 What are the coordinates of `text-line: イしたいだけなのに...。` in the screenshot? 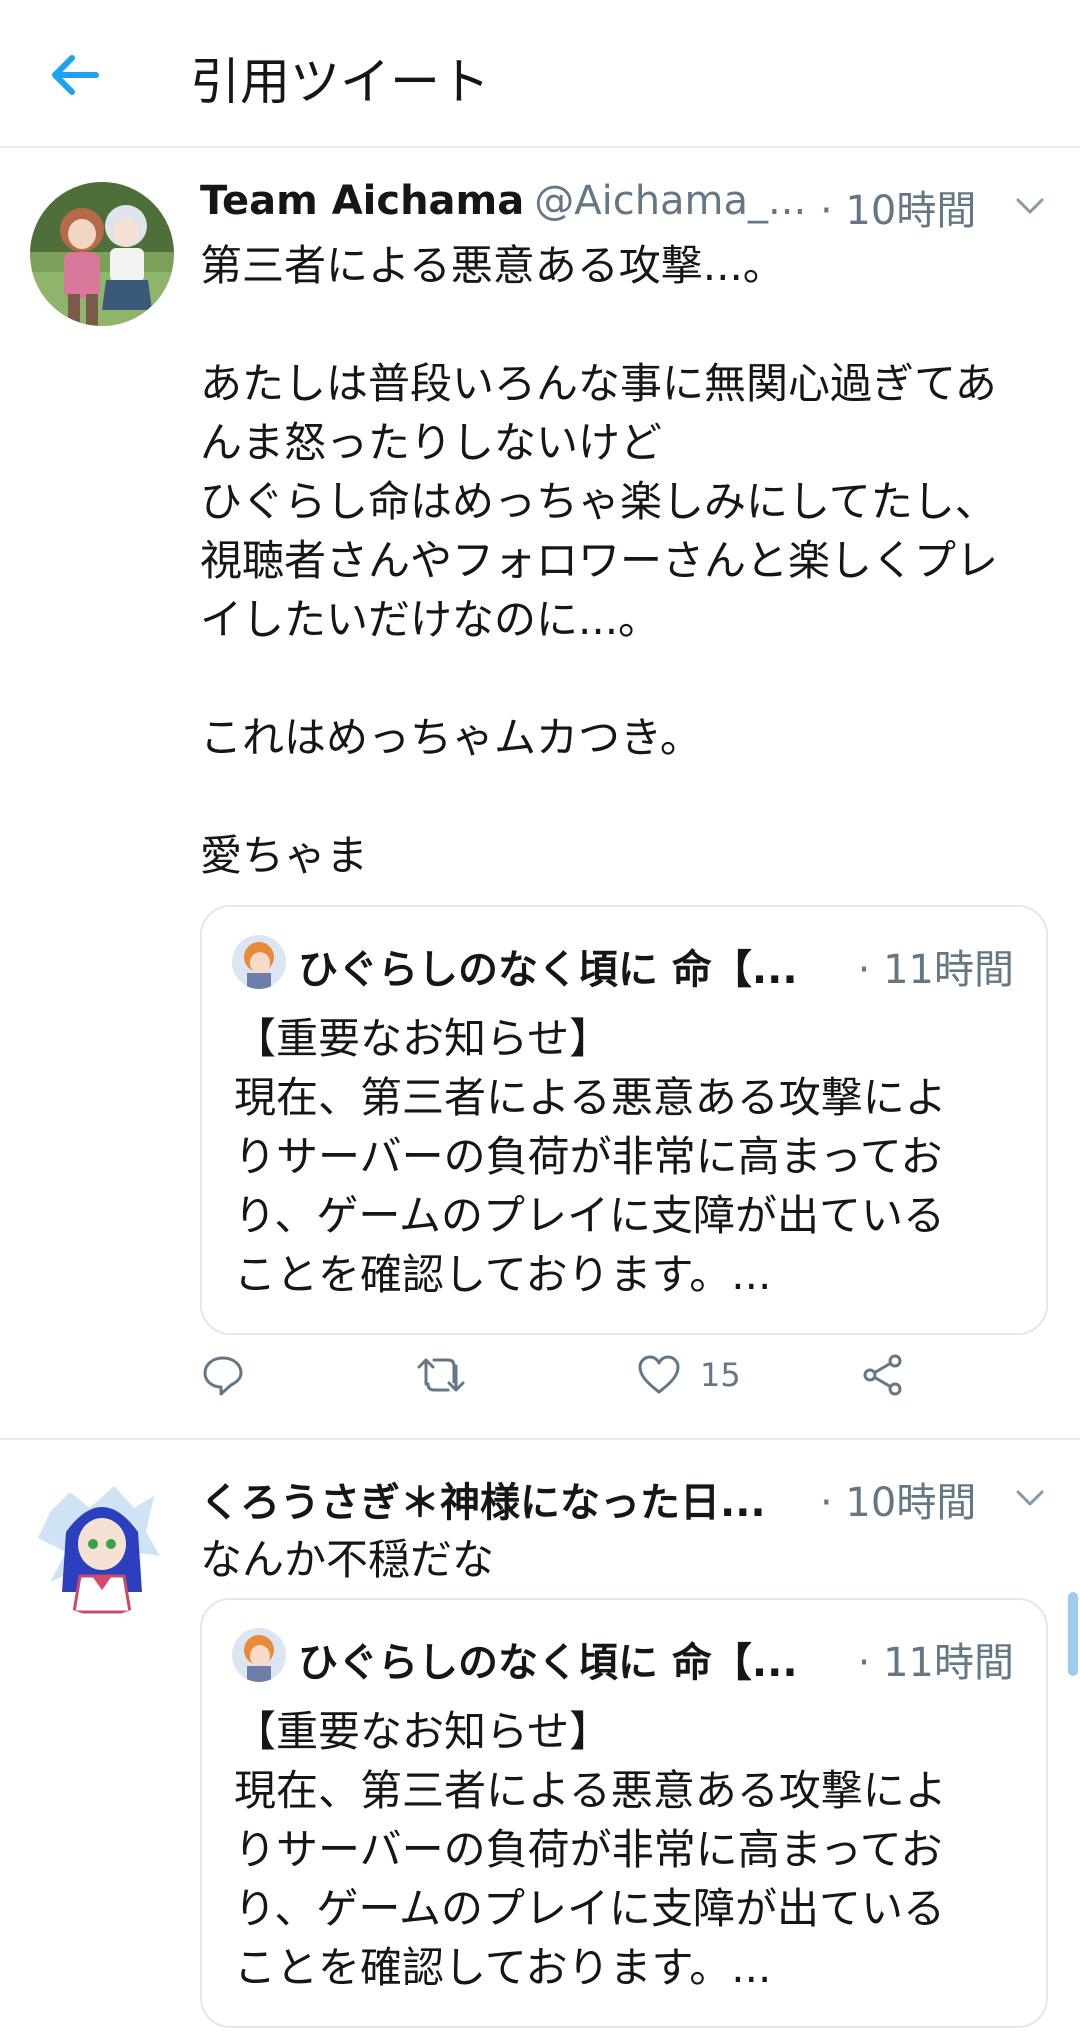 It's located at (430, 619).